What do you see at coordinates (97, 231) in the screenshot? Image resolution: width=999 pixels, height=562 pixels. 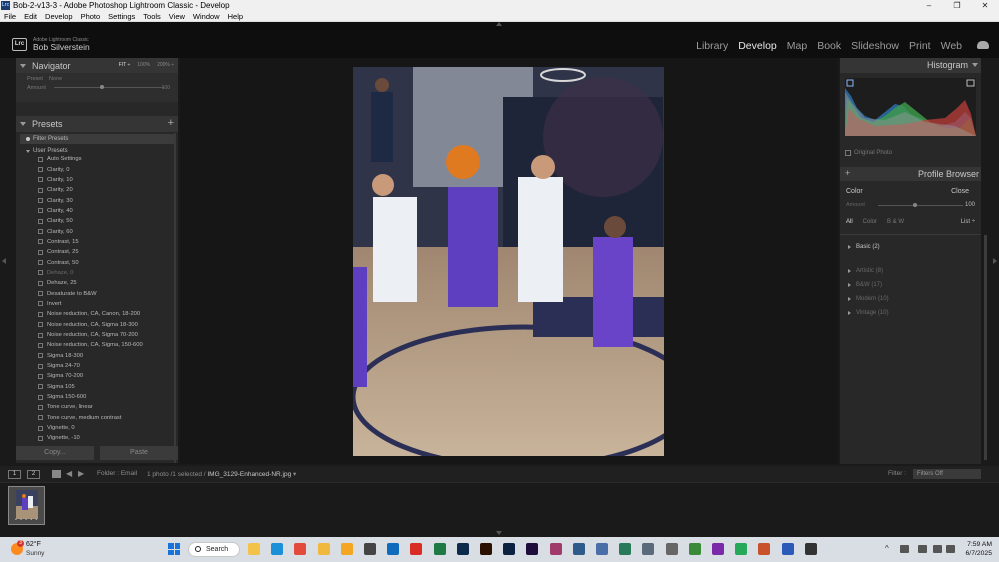 I see `preset-item: Clarity, 60` at bounding box center [97, 231].